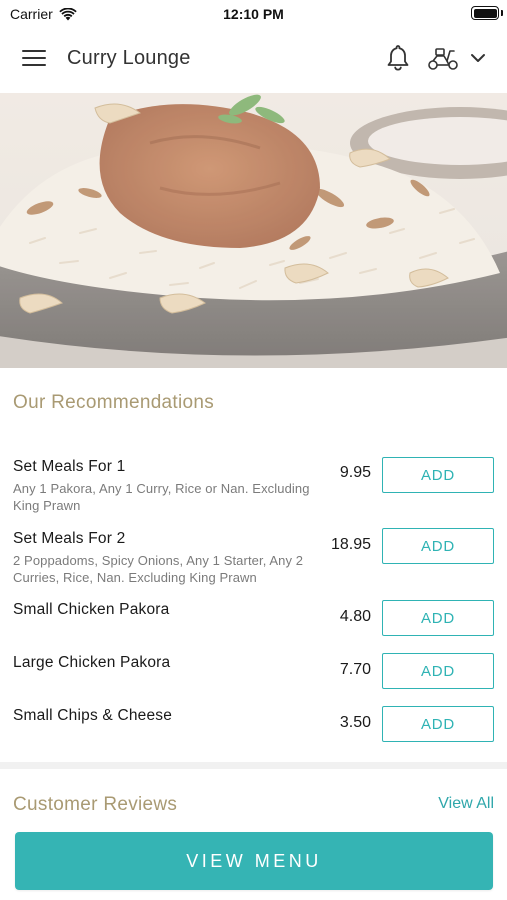 Image resolution: width=507 pixels, height=900 pixels. I want to click on view-all-link: View All, so click(466, 804).